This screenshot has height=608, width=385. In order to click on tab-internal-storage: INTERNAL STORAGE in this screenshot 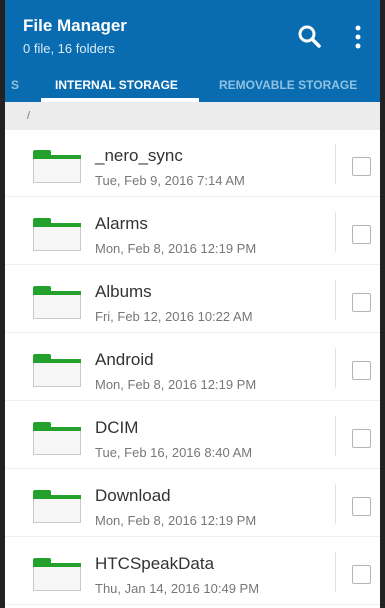, I will do `click(116, 85)`.